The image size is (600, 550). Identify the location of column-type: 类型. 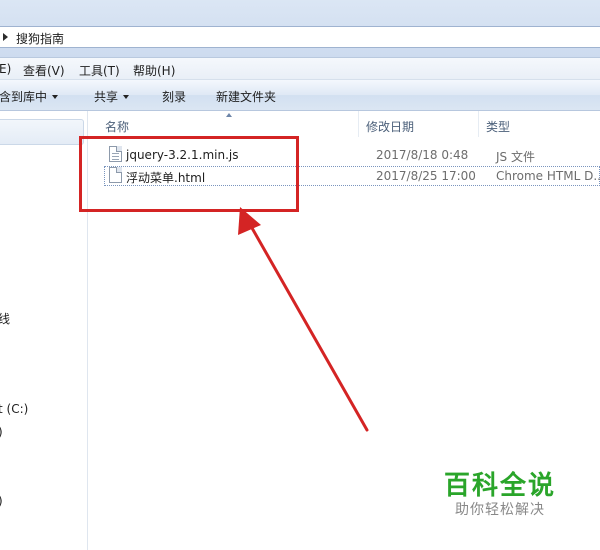
(539, 124).